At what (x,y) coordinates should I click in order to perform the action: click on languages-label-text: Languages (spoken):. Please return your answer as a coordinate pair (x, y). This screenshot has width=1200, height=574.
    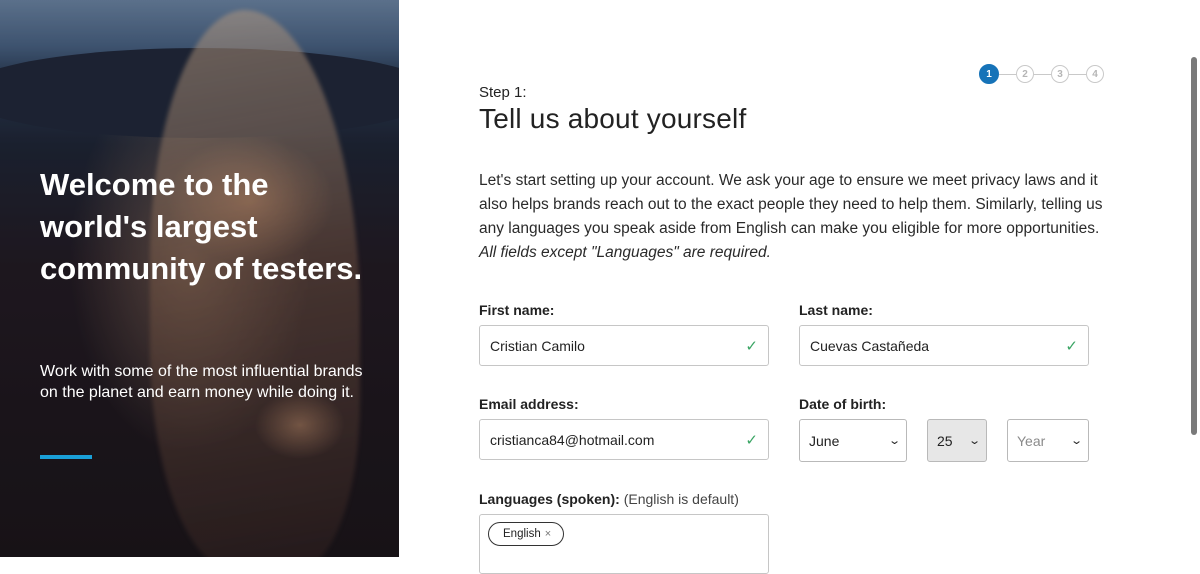
    Looking at the image, I should click on (549, 499).